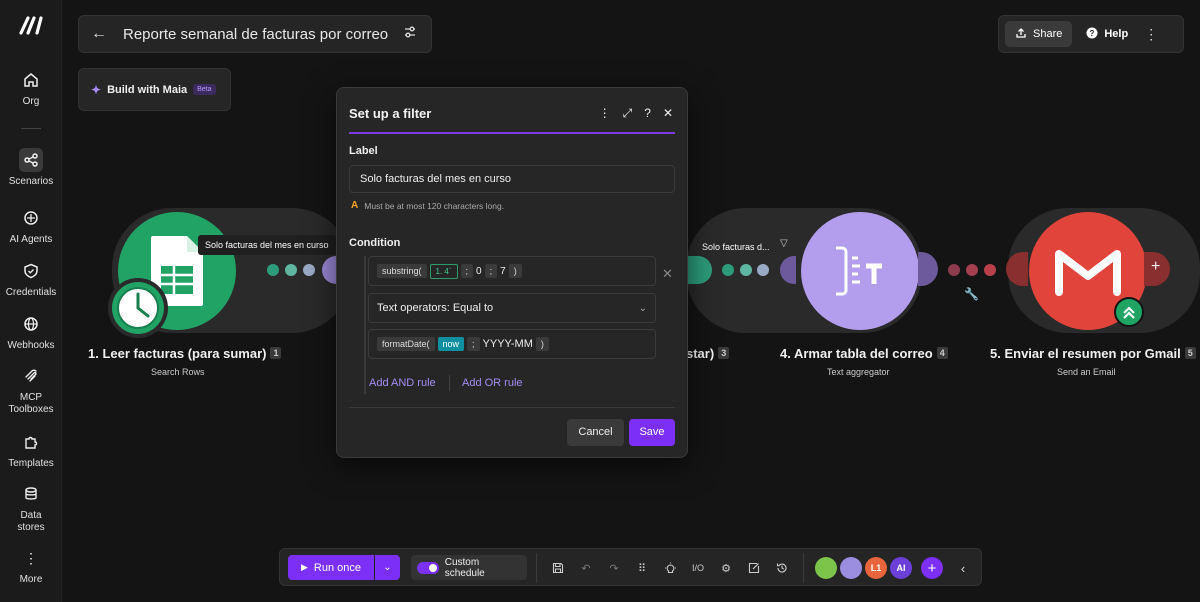 The image size is (1200, 602). I want to click on history-icon, so click(782, 568).